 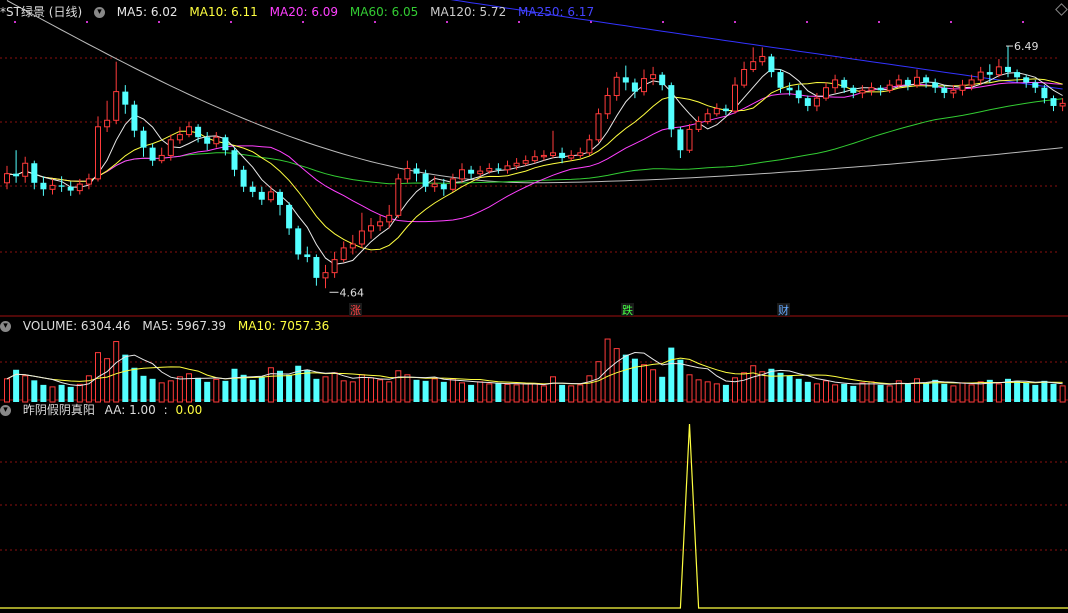 What do you see at coordinates (468, 12) in the screenshot?
I see `ma120-label: MA120: 5.72` at bounding box center [468, 12].